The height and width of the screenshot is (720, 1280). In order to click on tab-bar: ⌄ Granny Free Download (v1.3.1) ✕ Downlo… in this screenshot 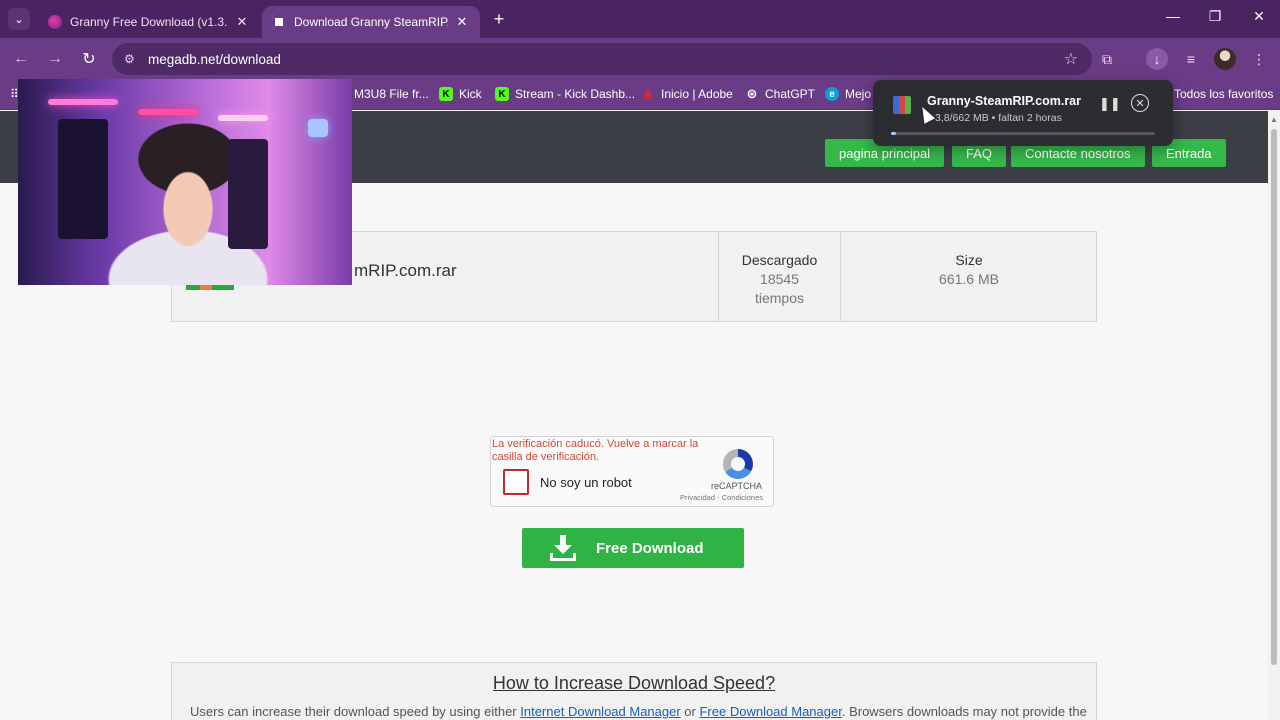, I will do `click(640, 19)`.